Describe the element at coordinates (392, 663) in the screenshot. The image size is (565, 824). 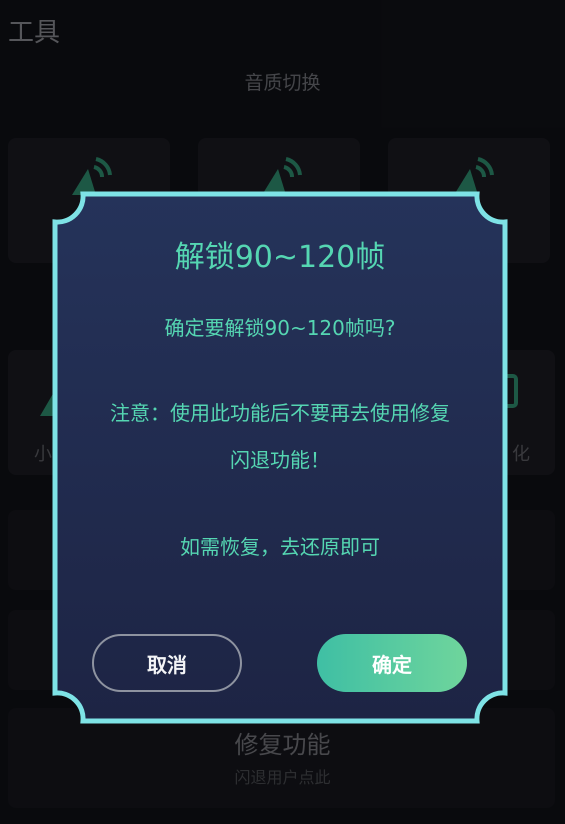
I see `confirm-button: 确定` at that location.